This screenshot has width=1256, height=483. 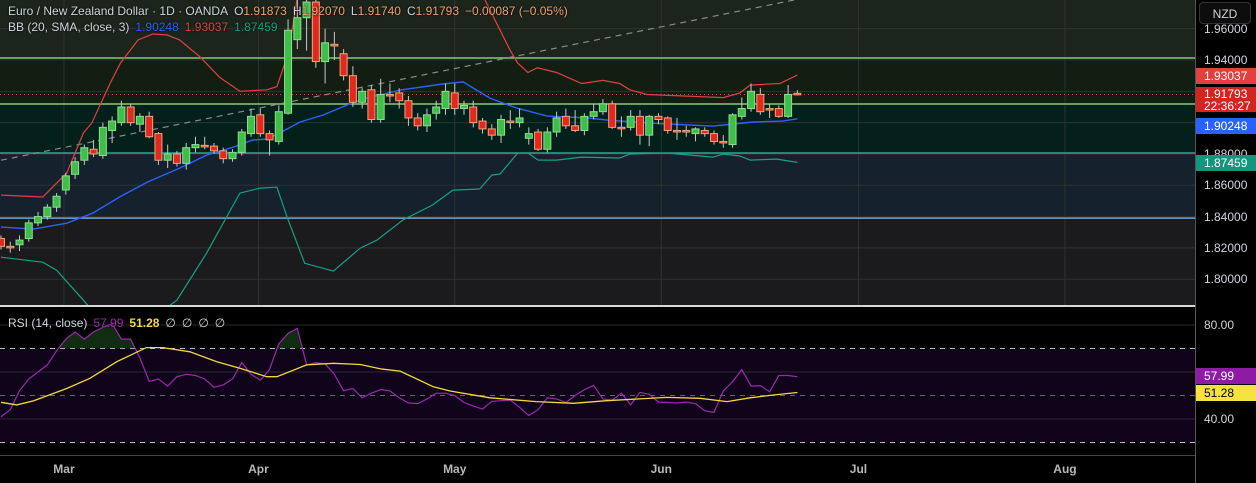 I want to click on symbol-title: Euro / New Zealand Dollar · 1D · OANDA, so click(x=118, y=11).